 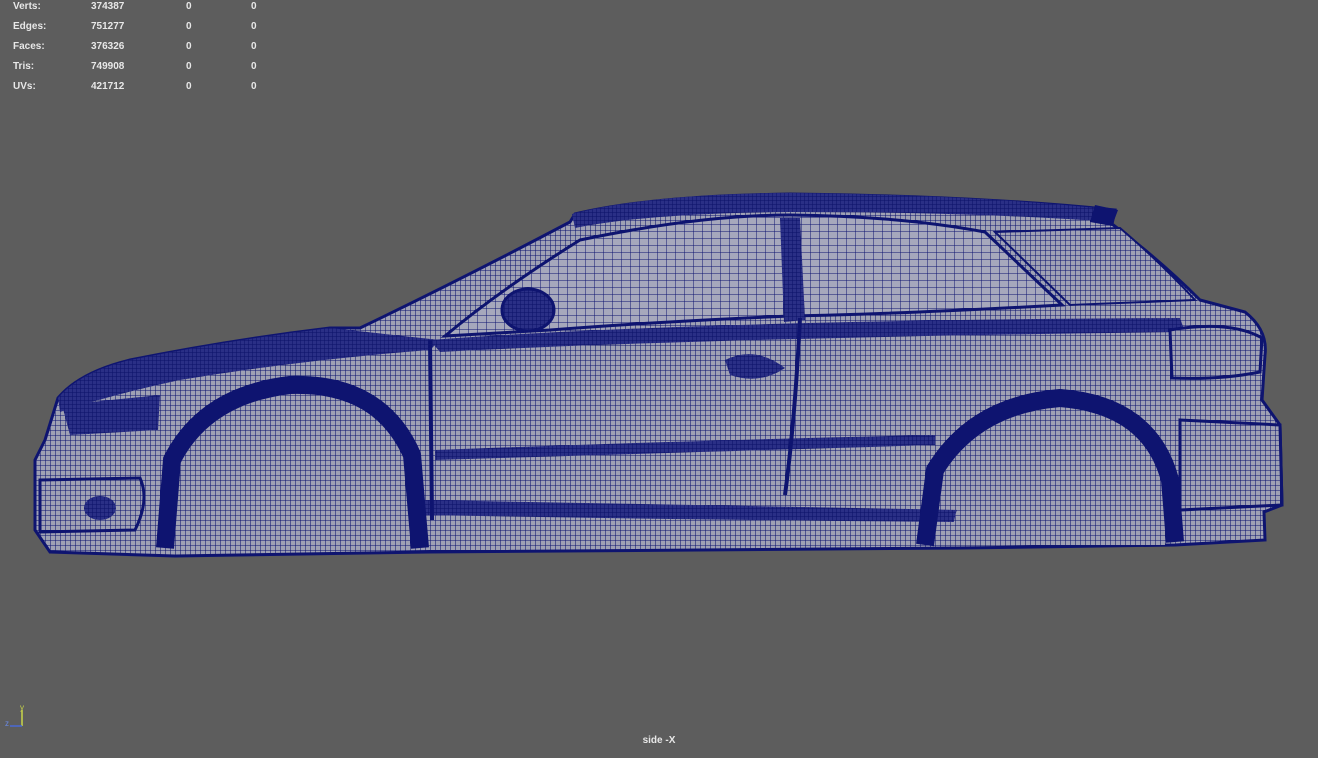 I want to click on hud-label: Tris:, so click(x=24, y=66).